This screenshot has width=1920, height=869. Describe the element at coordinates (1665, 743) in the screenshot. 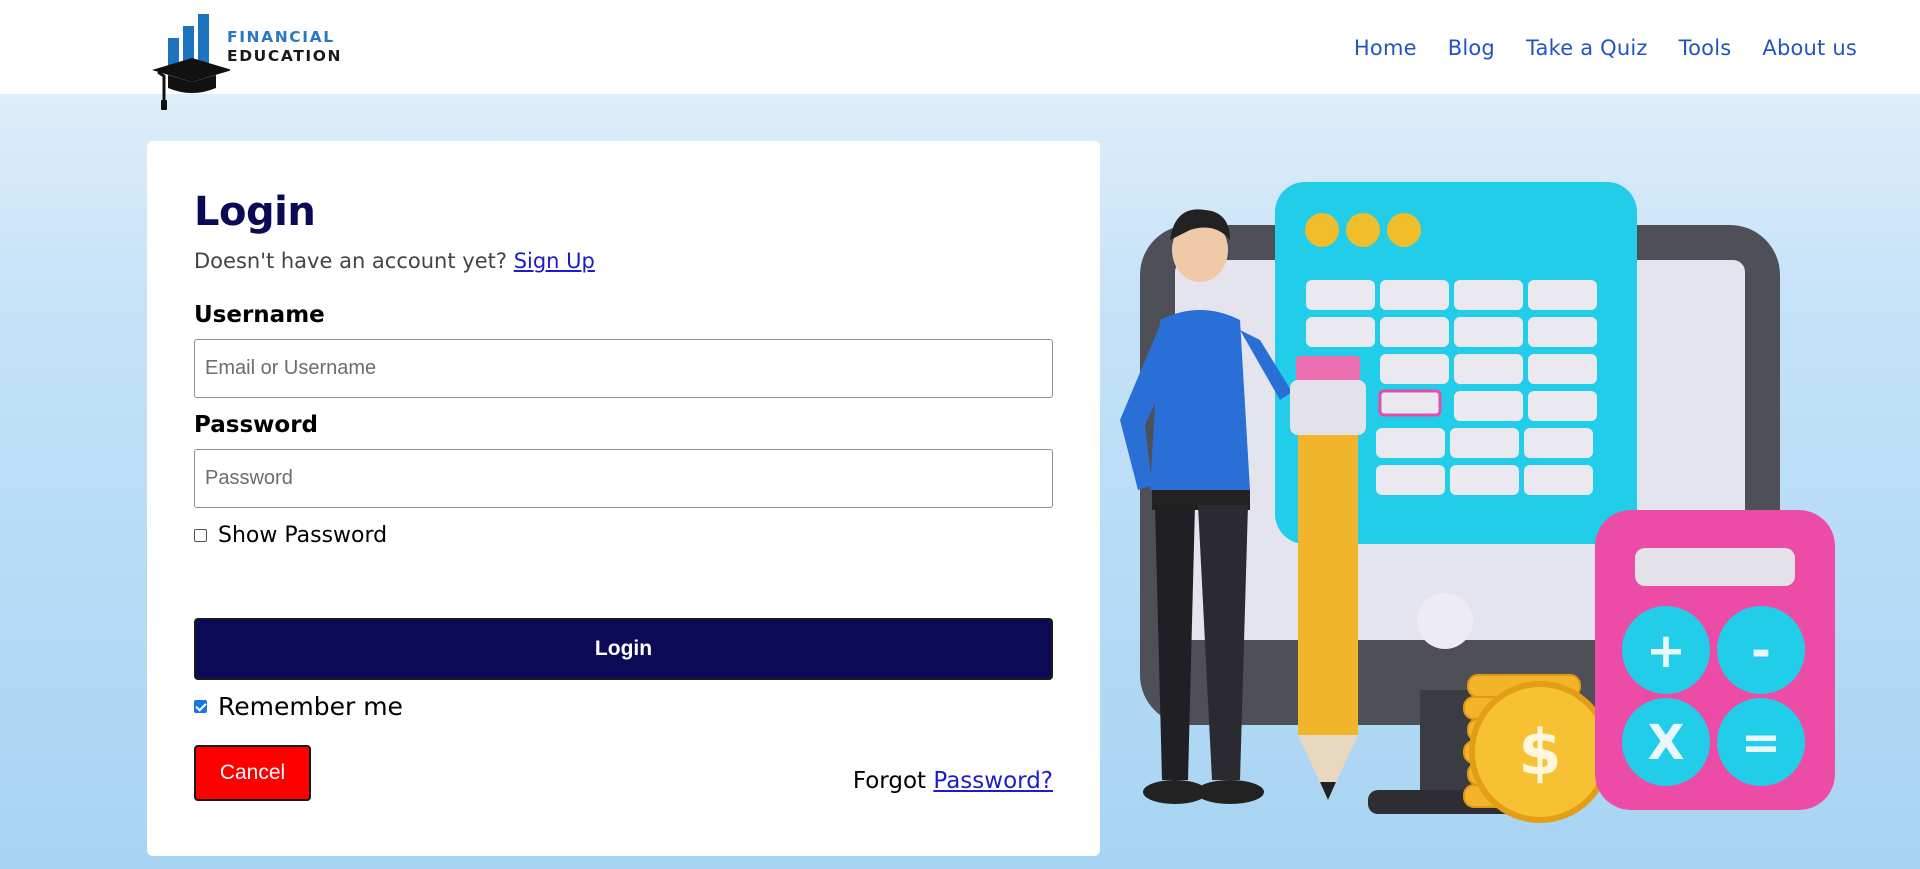

I see `calc-key-multiply: X` at that location.